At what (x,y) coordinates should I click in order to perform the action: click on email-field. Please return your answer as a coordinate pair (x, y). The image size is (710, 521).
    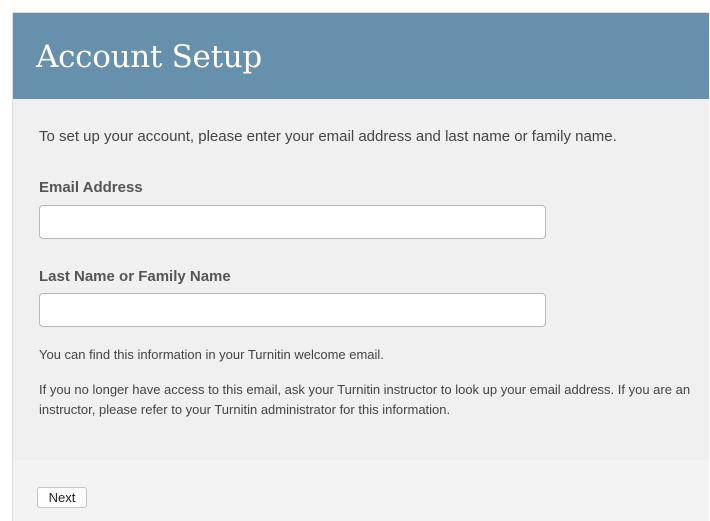
    Looking at the image, I should click on (292, 222).